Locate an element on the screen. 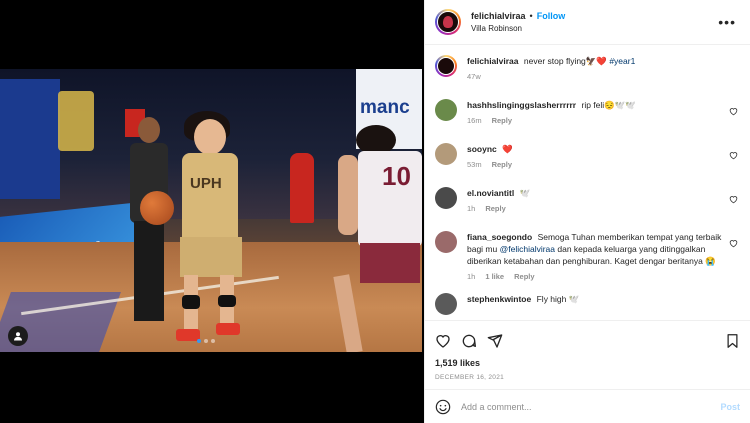  carousel-dot-active is located at coordinates (199, 341).